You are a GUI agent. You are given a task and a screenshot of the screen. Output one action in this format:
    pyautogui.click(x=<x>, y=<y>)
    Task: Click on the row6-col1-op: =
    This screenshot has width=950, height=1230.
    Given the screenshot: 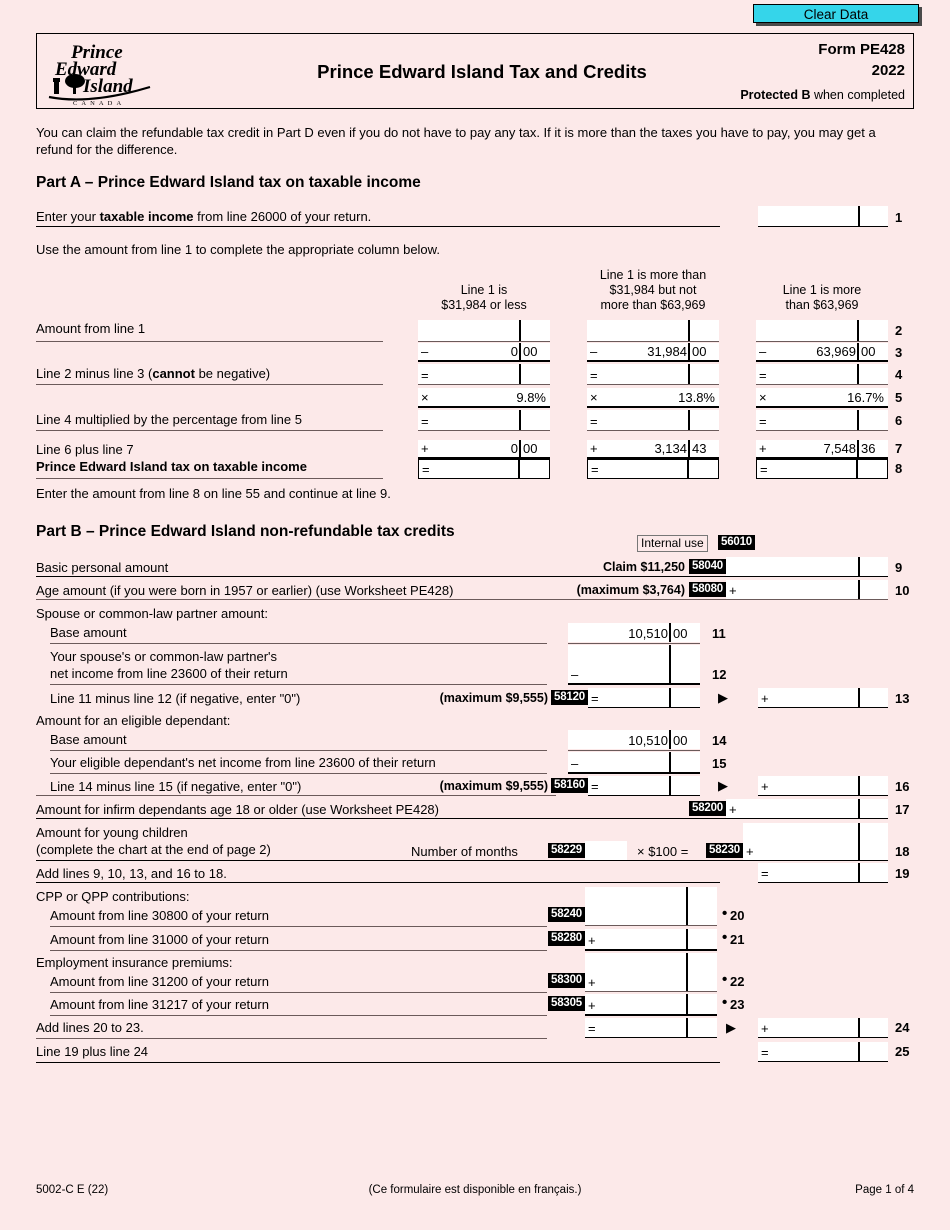 What is the action you would take?
    pyautogui.click(x=425, y=421)
    